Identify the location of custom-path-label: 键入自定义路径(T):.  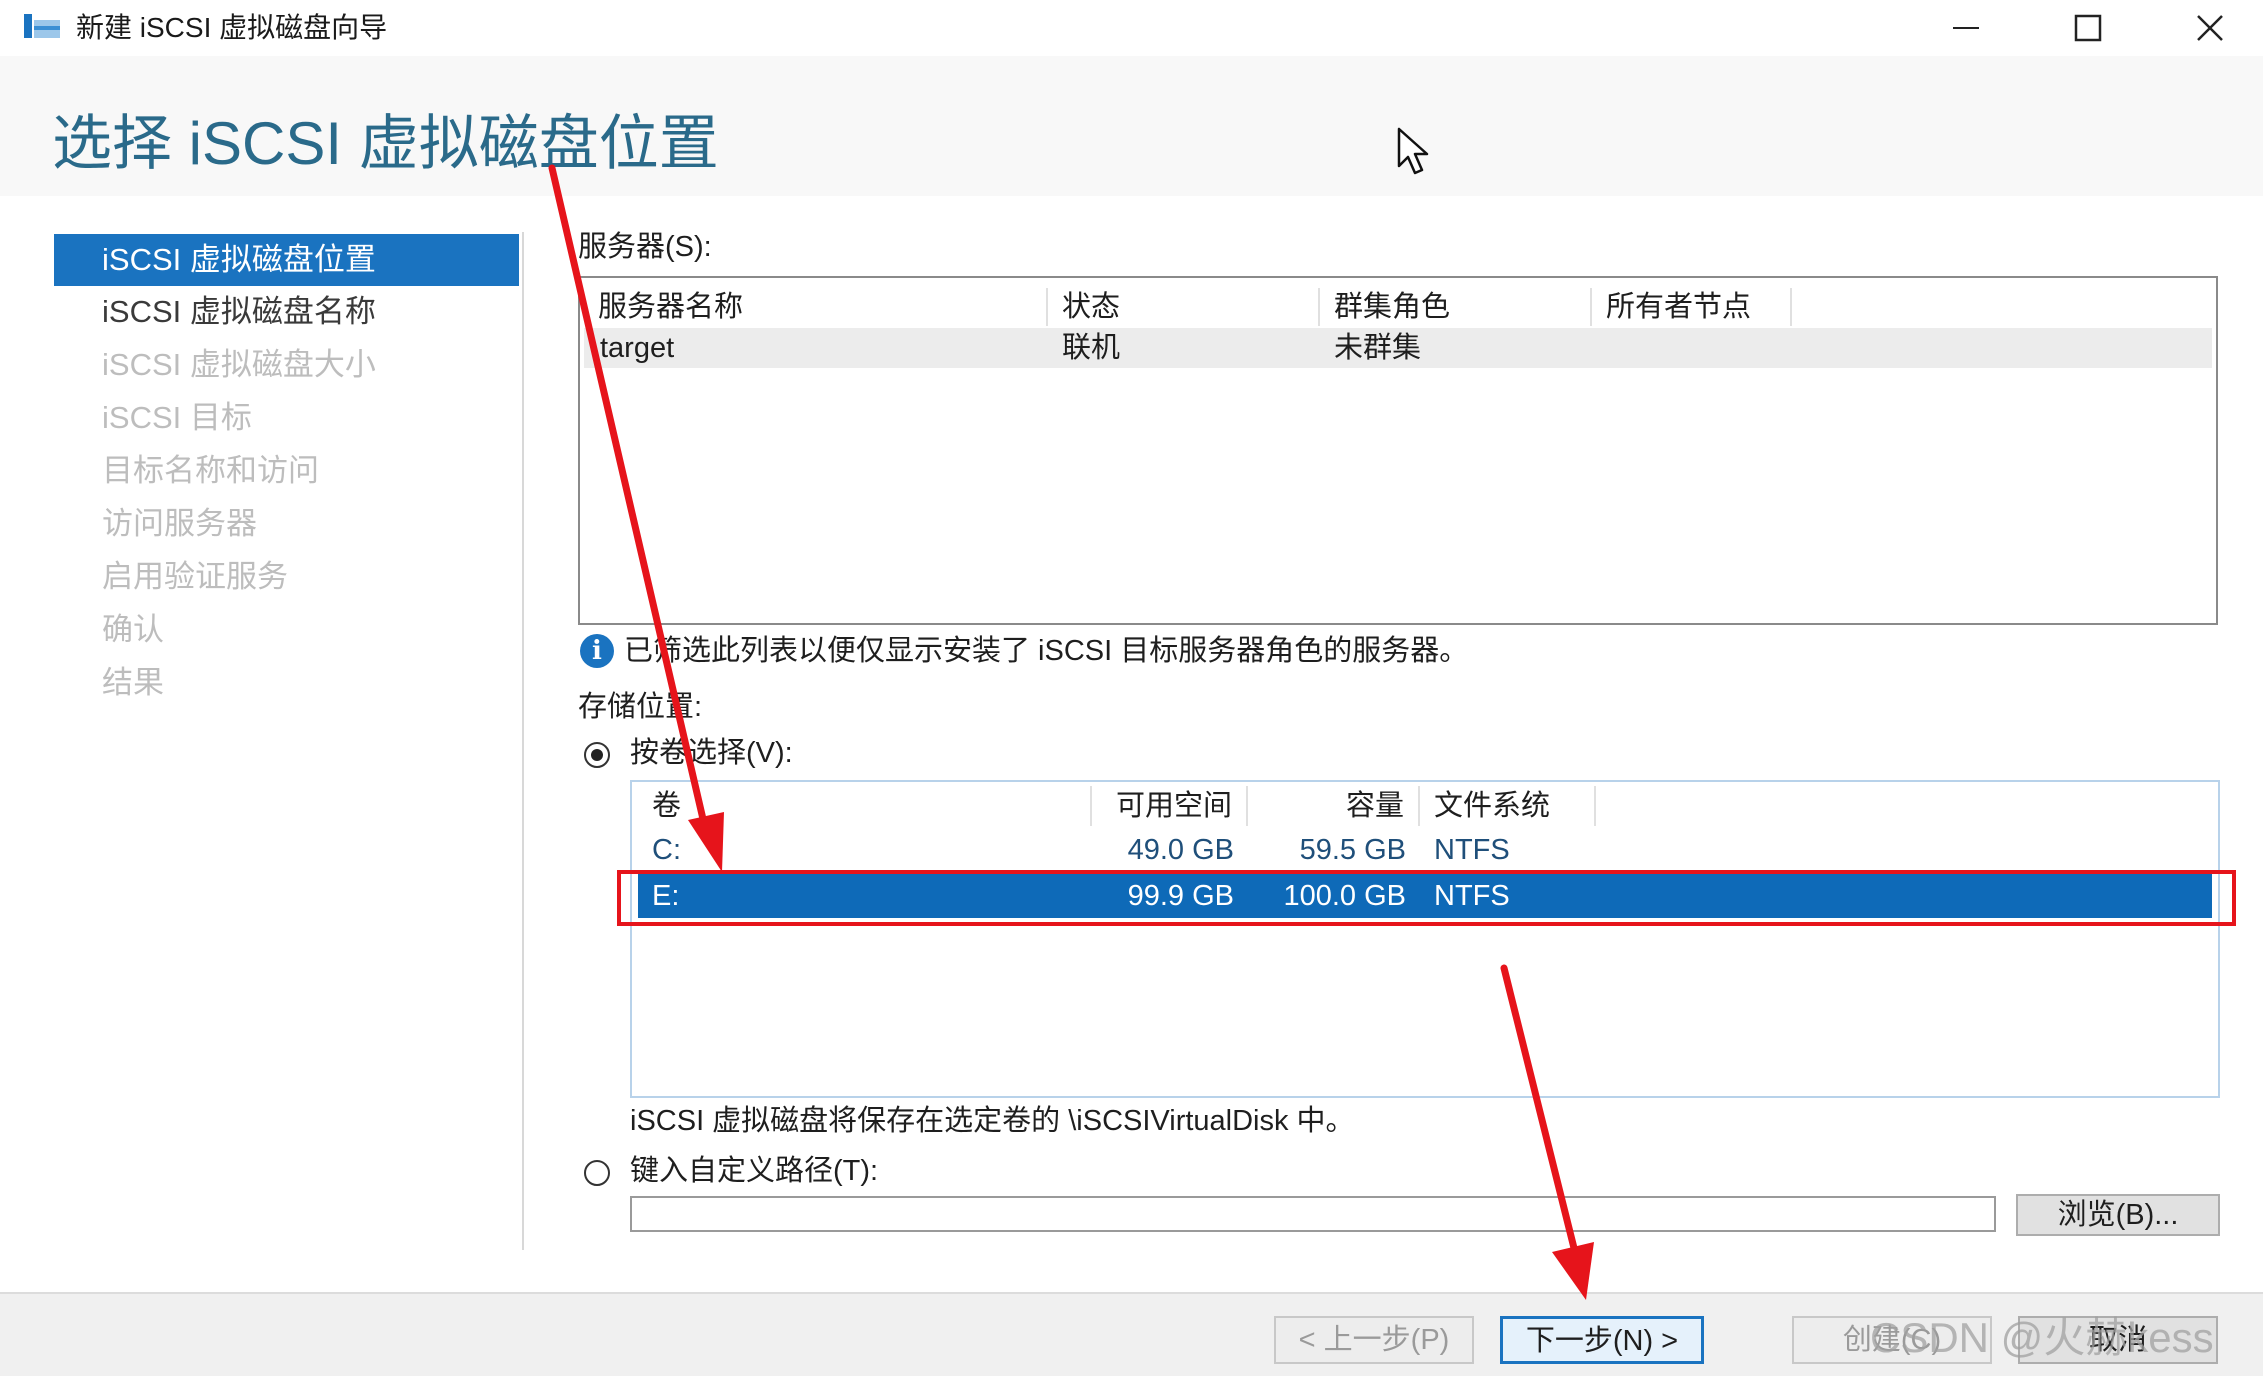
(754, 1171).